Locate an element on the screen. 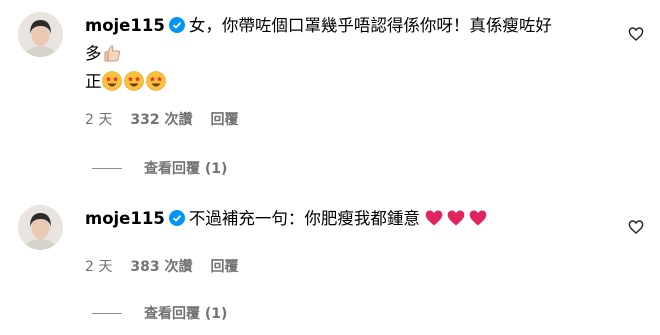 This screenshot has width=660, height=335. comment-meta: 2 天 332 次讚 回覆 is located at coordinates (161, 119).